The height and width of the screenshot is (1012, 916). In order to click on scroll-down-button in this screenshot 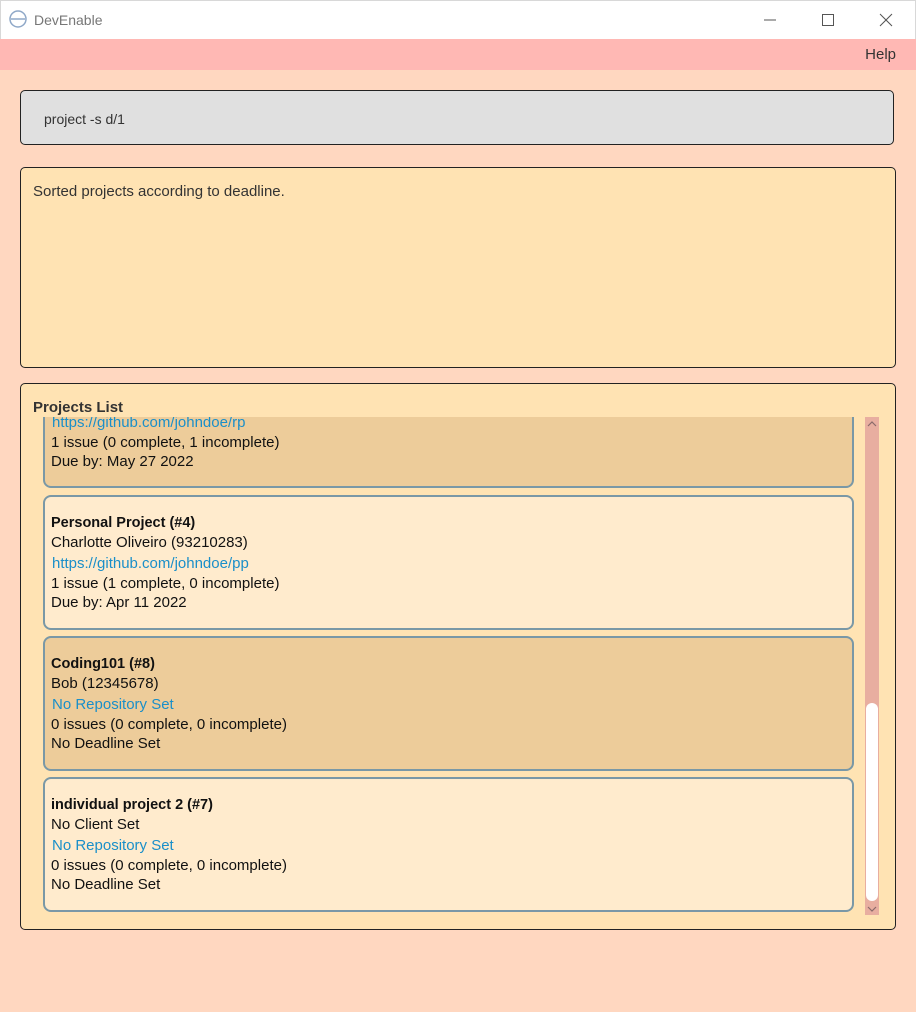, I will do `click(872, 909)`.